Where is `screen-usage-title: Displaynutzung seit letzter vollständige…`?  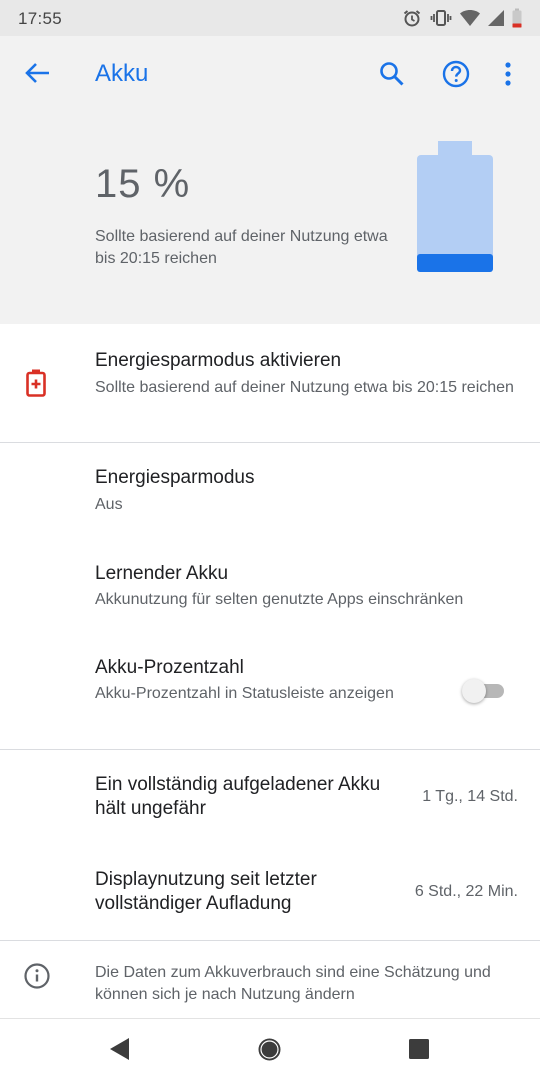
screen-usage-title: Displaynutzung seit letzter vollständige… is located at coordinates (206, 891).